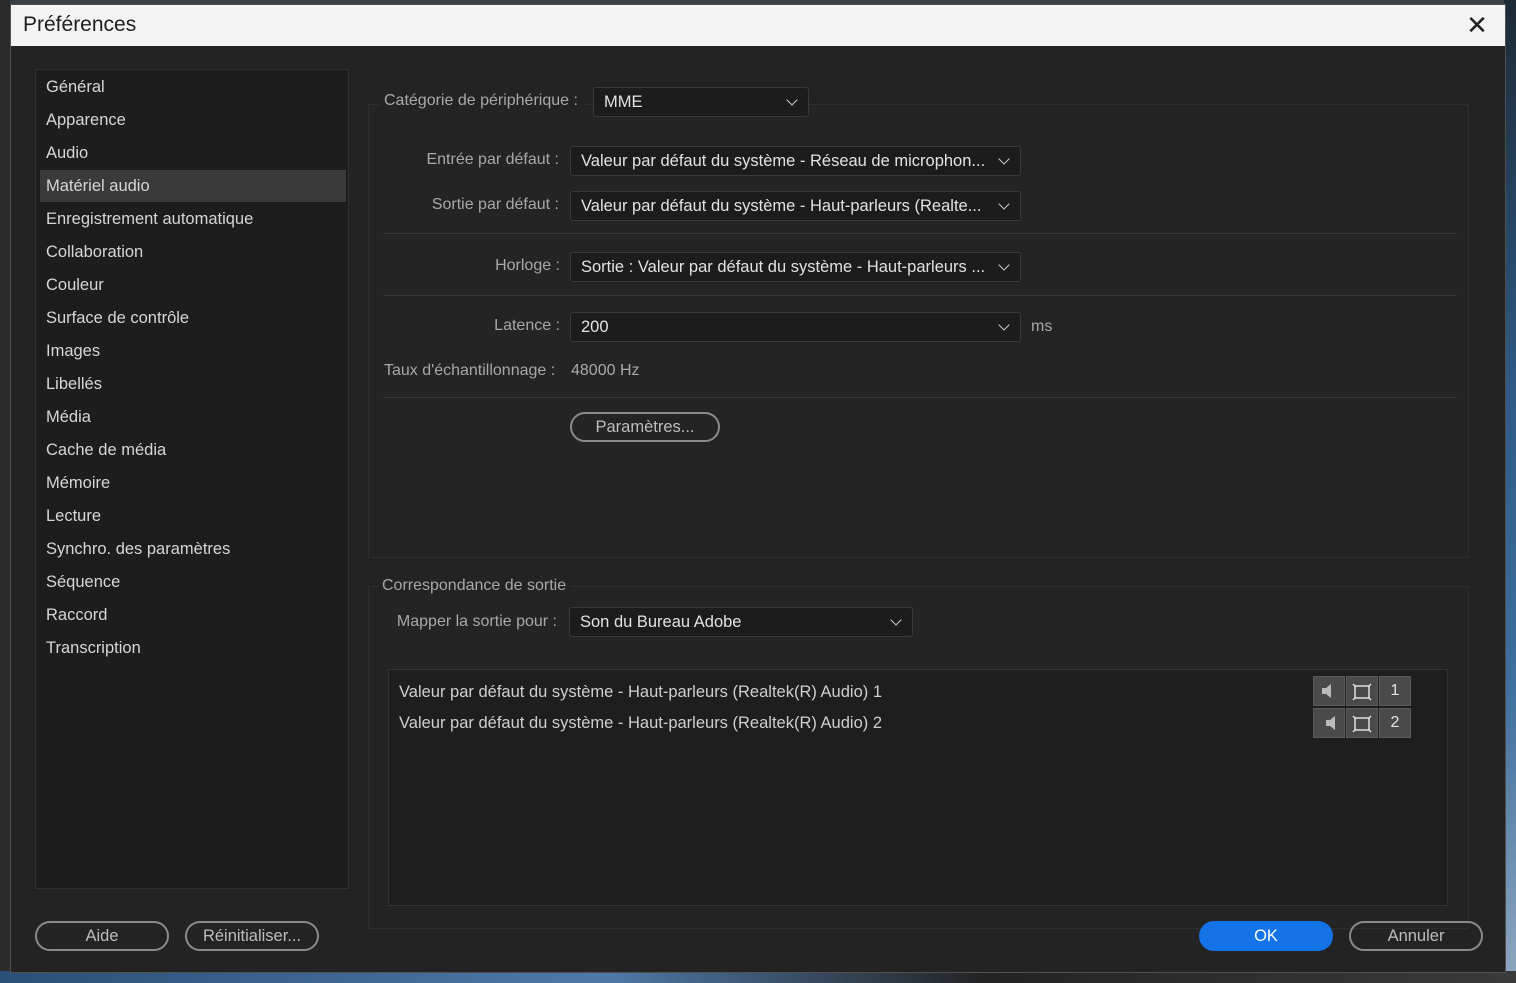  What do you see at coordinates (193, 516) in the screenshot?
I see `sidebar-item: Lecture` at bounding box center [193, 516].